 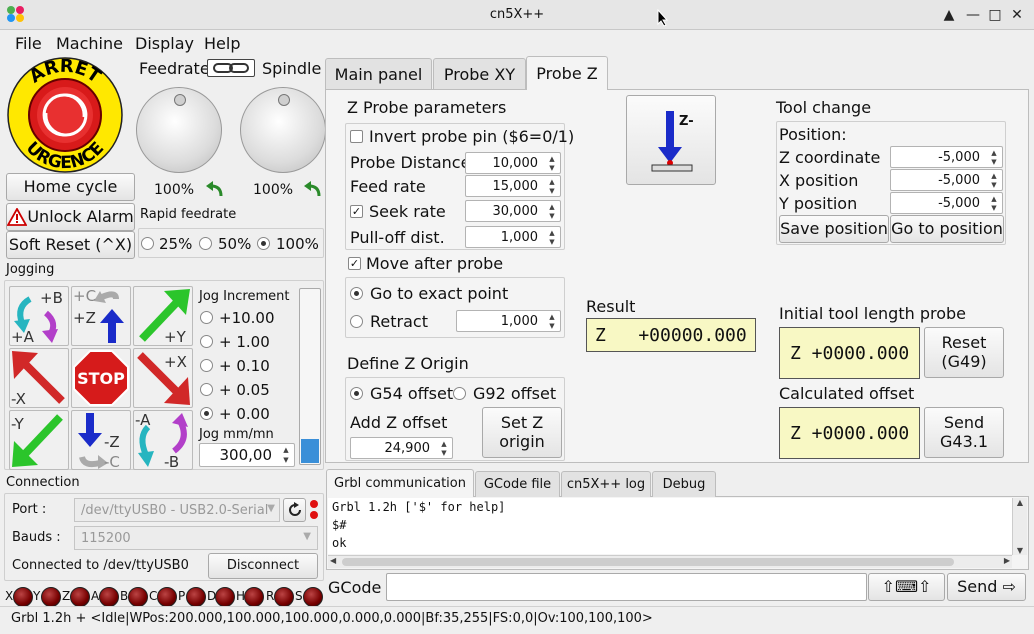 I want to click on y-position-input: -5,000 ▲ ▼, so click(x=946, y=203).